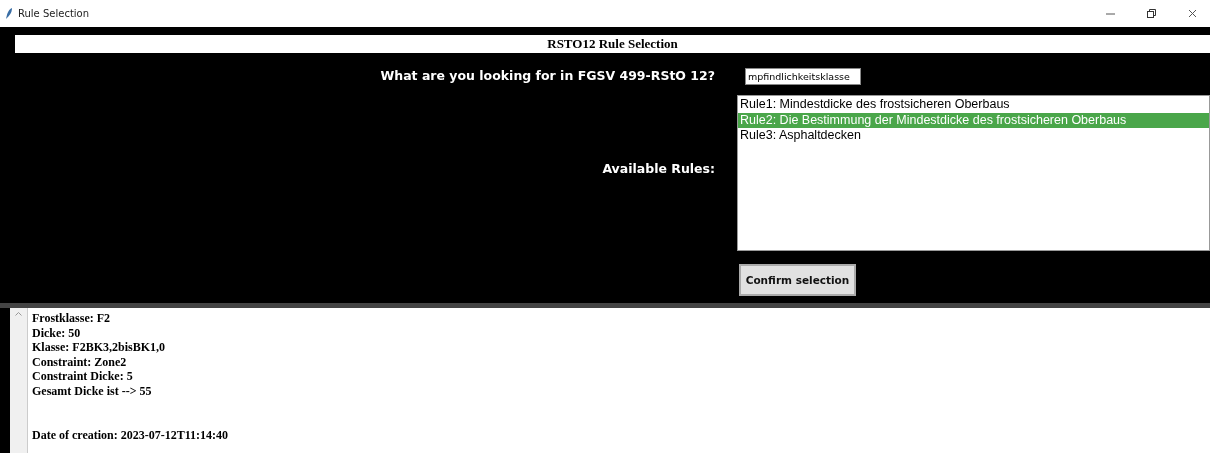 The image size is (1210, 453). Describe the element at coordinates (547, 75) in the screenshot. I see `query-label: What are you looking for in FGSV 499-RStO 12?` at that location.